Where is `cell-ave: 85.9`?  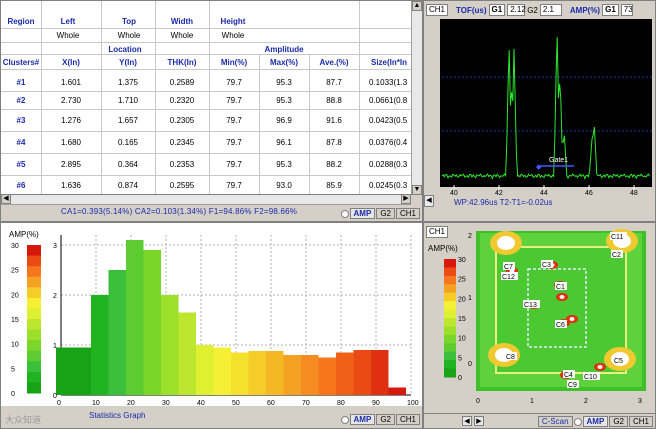 cell-ave: 85.9 is located at coordinates (334, 185).